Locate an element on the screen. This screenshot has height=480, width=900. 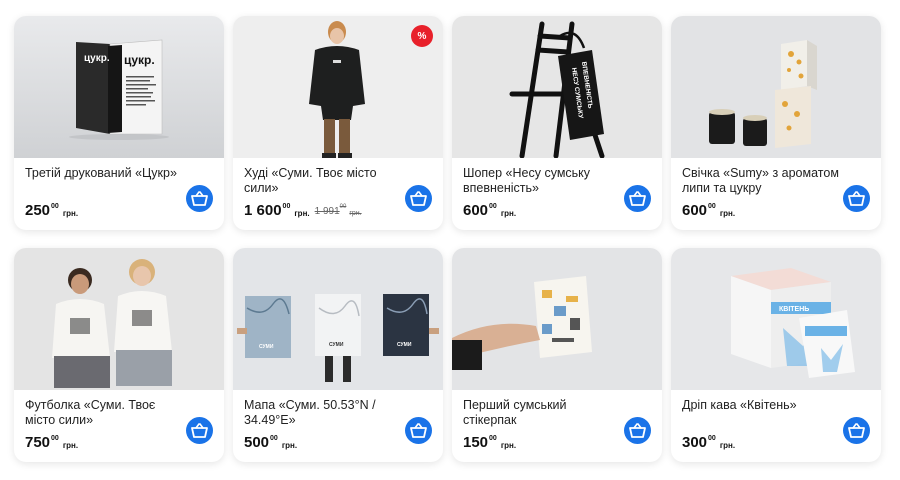
product-image-tote-bag: НЕСУ СУМСЬКУ ВПЕВНЕНІСТЬ is located at coordinates (557, 87).